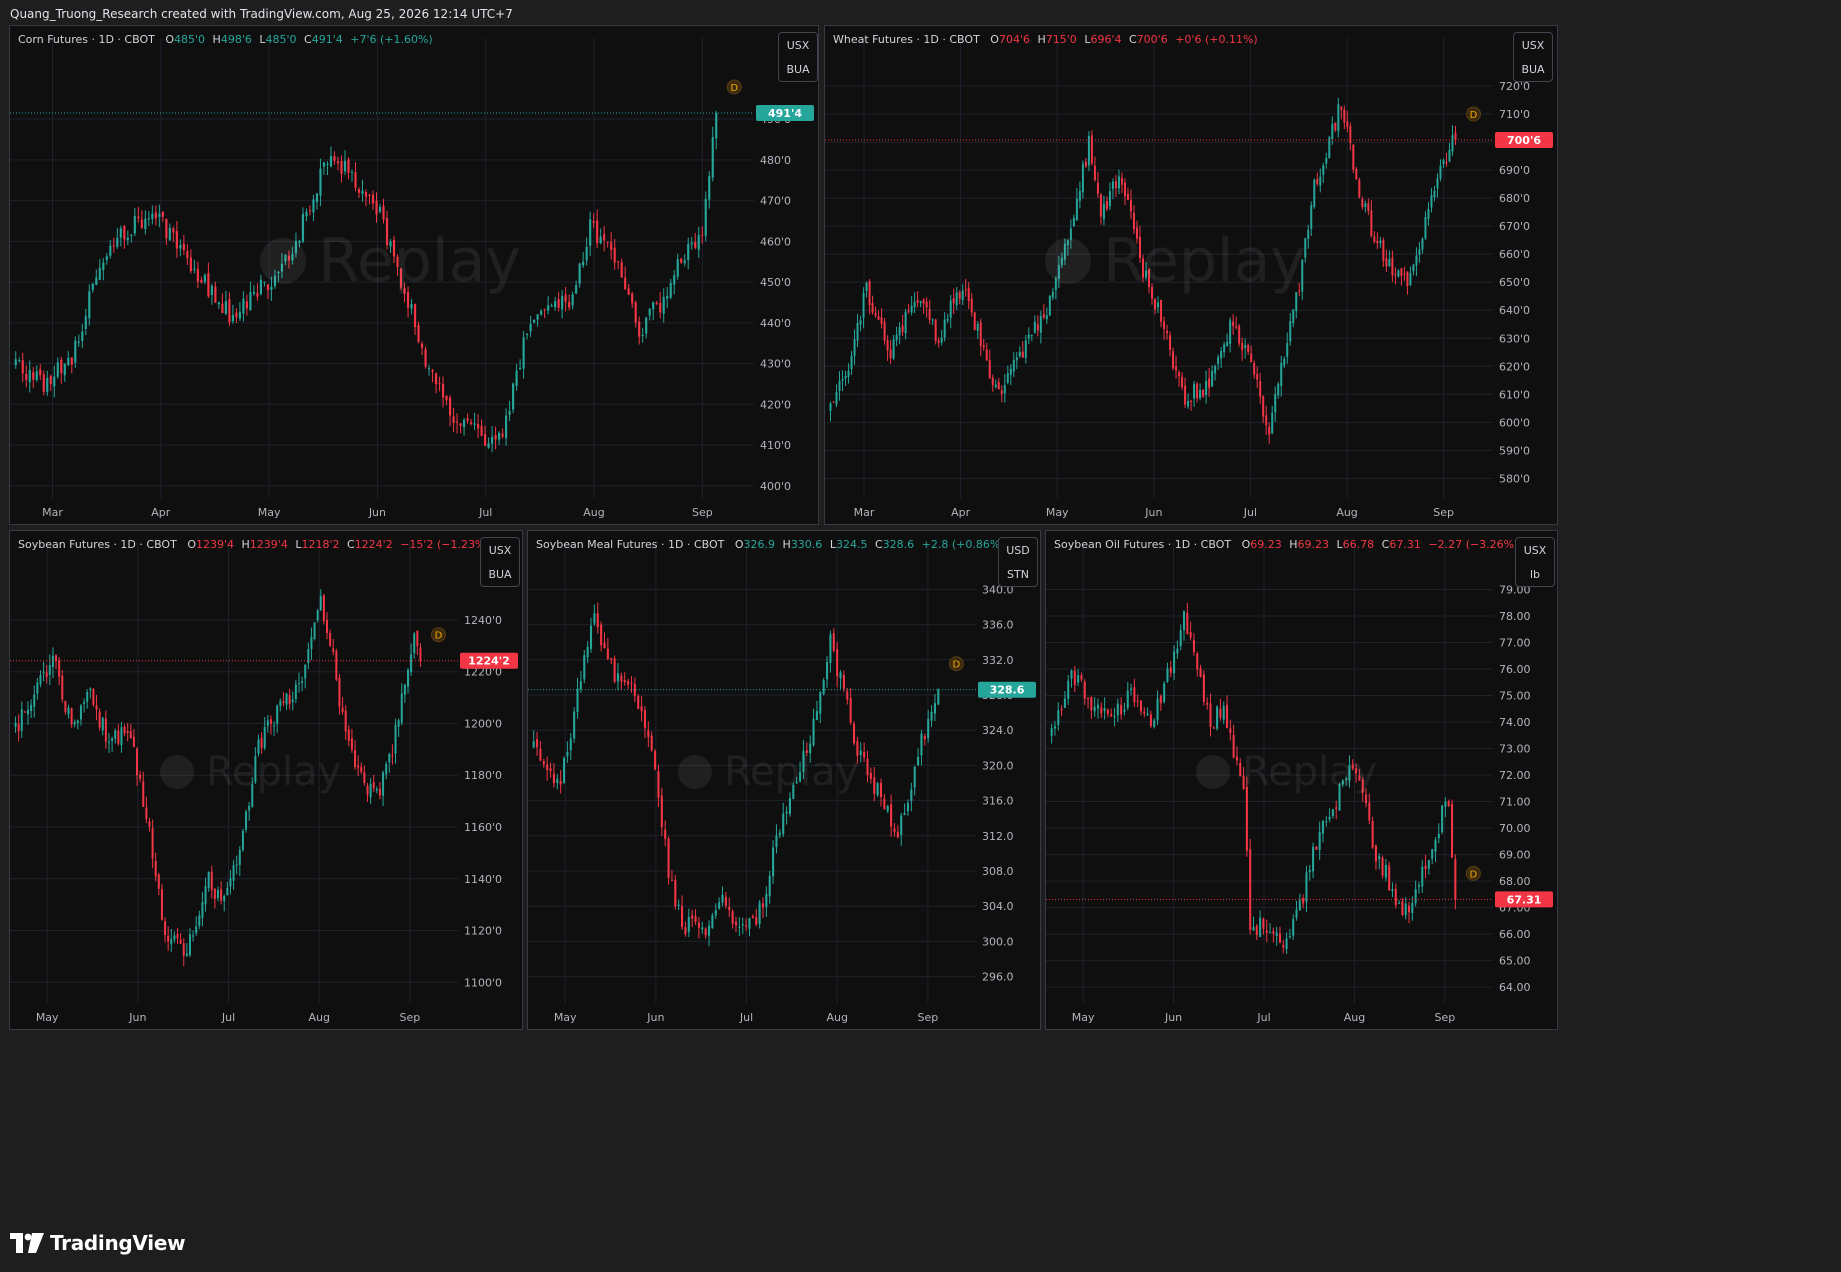 The image size is (1841, 1272). Describe the element at coordinates (190, 39) in the screenshot. I see `open-value: 485'0` at that location.